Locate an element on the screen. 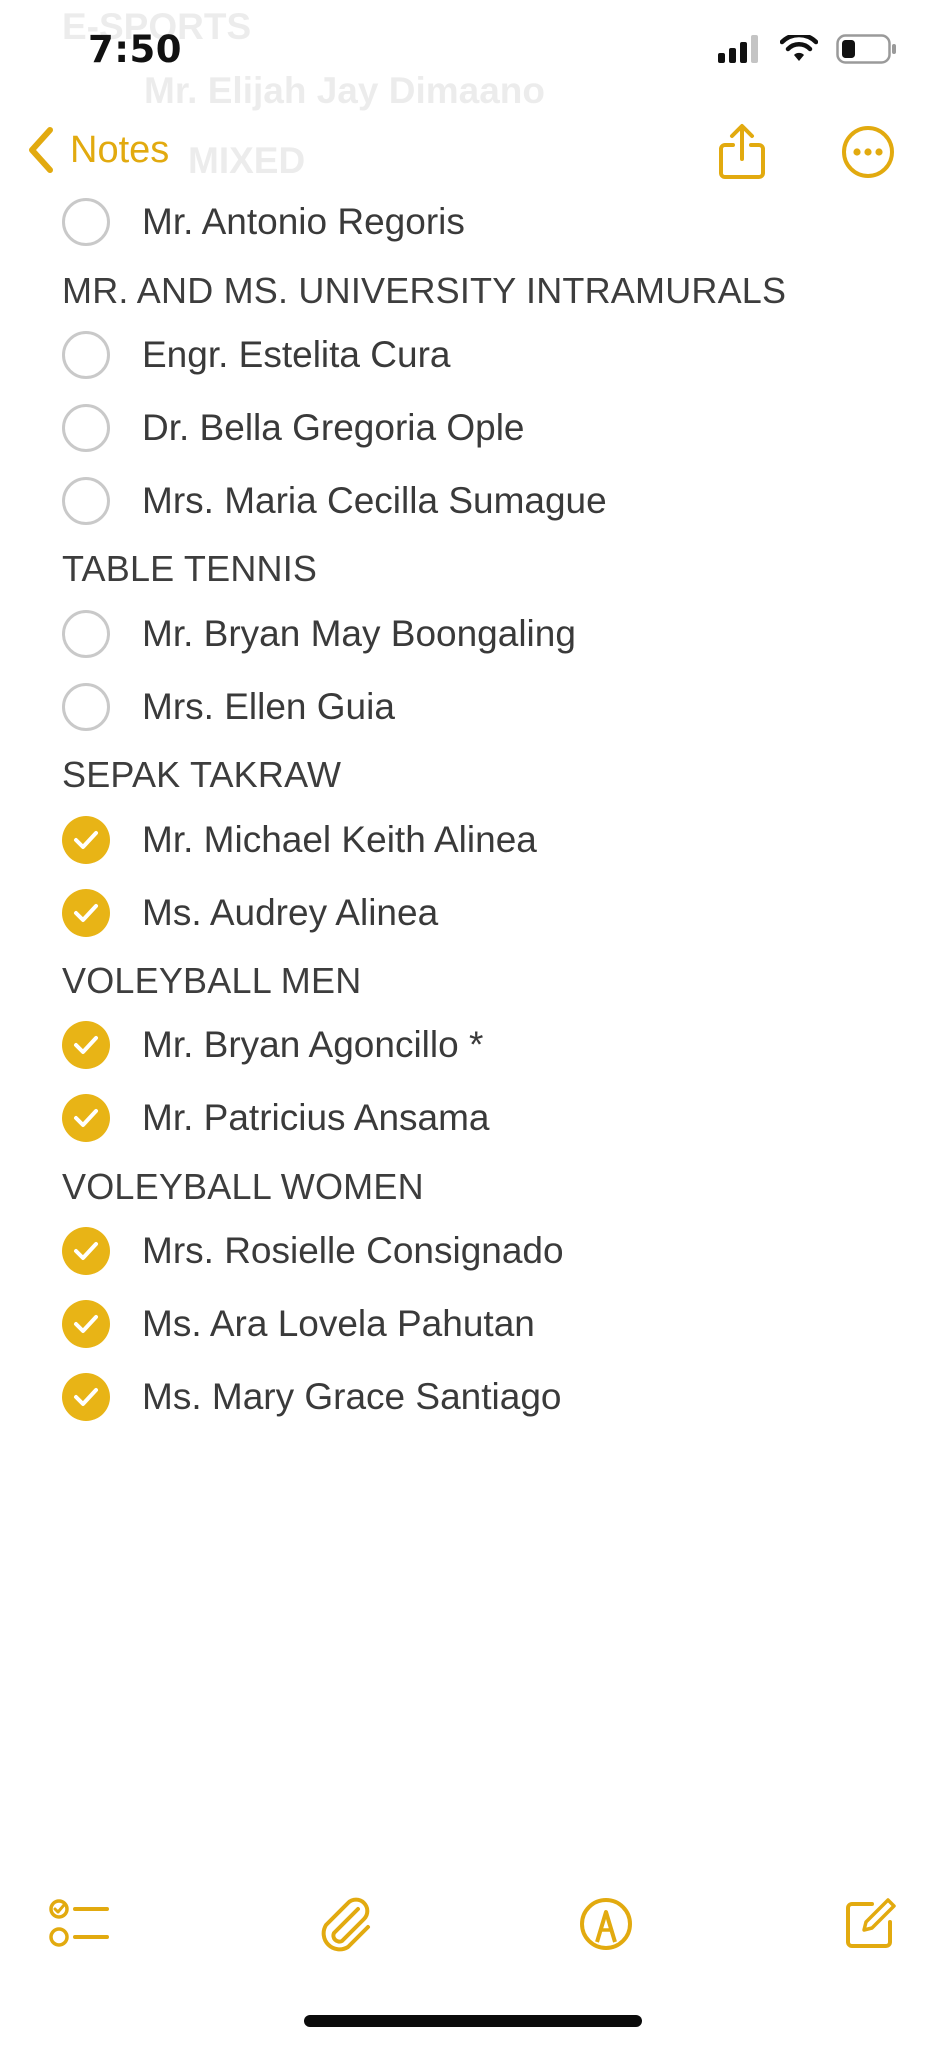  checklist-item-text: Mr. Antonio Regoris is located at coordinates (303, 222).